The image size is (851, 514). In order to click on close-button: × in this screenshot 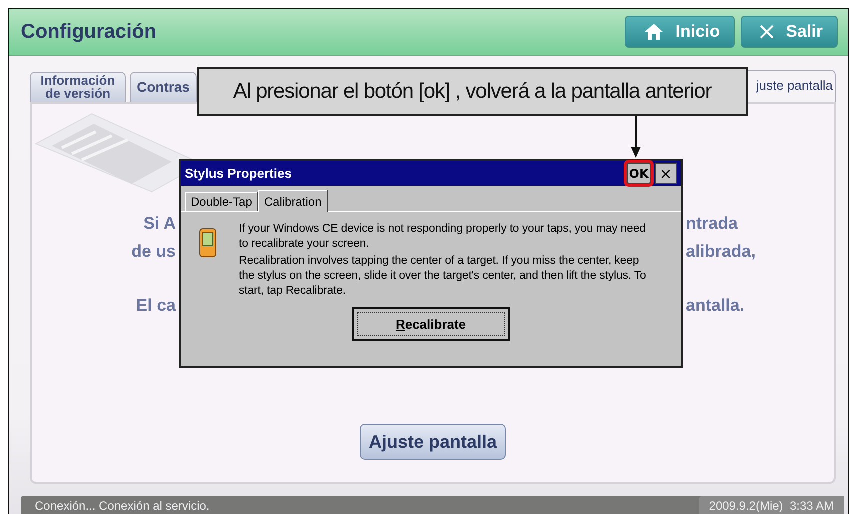, I will do `click(666, 173)`.